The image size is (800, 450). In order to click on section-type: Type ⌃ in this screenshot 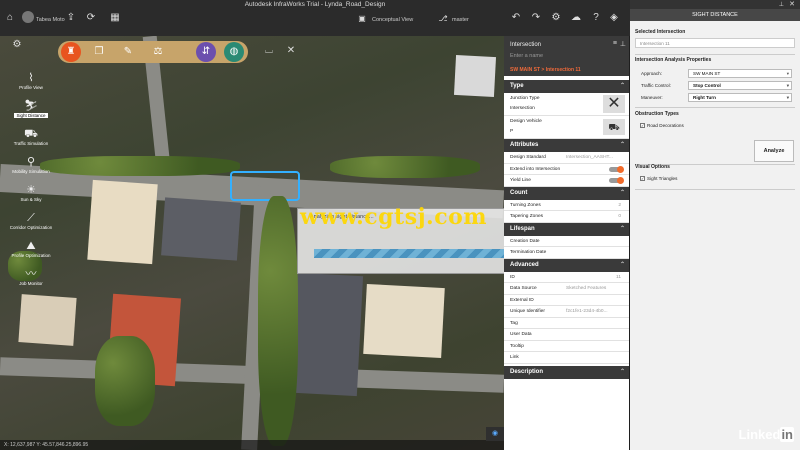, I will do `click(566, 86)`.